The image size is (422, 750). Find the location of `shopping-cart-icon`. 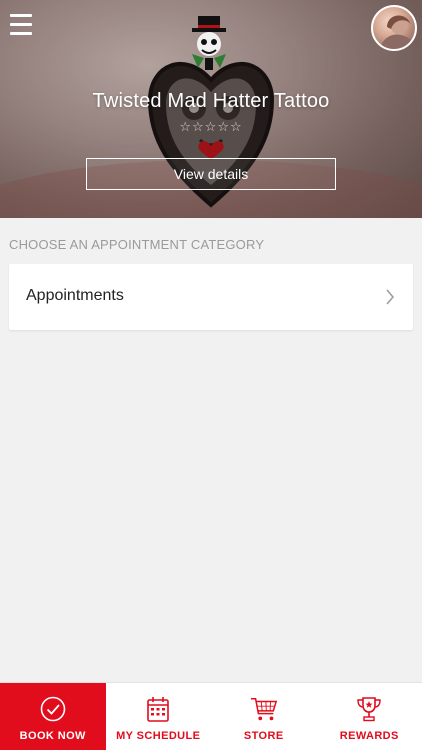

shopping-cart-icon is located at coordinates (263, 709).